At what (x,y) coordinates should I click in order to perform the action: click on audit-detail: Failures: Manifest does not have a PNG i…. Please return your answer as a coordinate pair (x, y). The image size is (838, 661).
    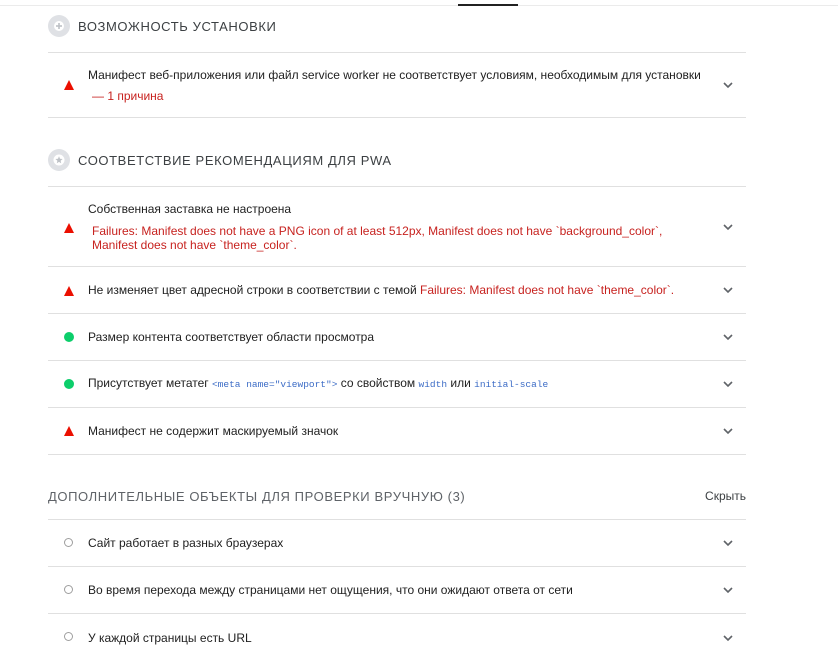
    Looking at the image, I should click on (377, 237).